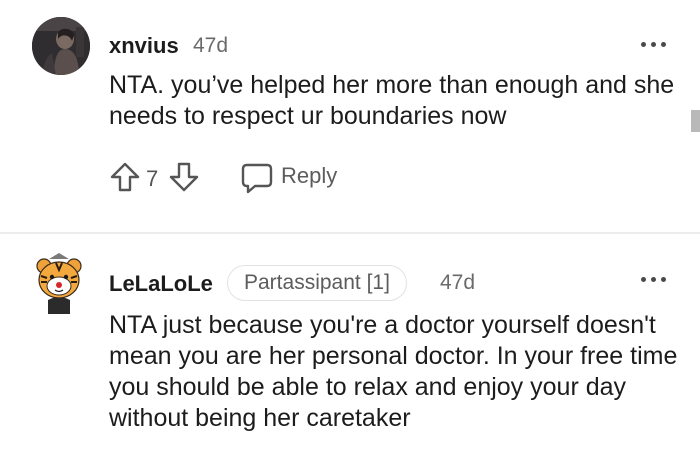 The image size is (700, 457). Describe the element at coordinates (184, 177) in the screenshot. I see `downvote-arrow-icon` at that location.